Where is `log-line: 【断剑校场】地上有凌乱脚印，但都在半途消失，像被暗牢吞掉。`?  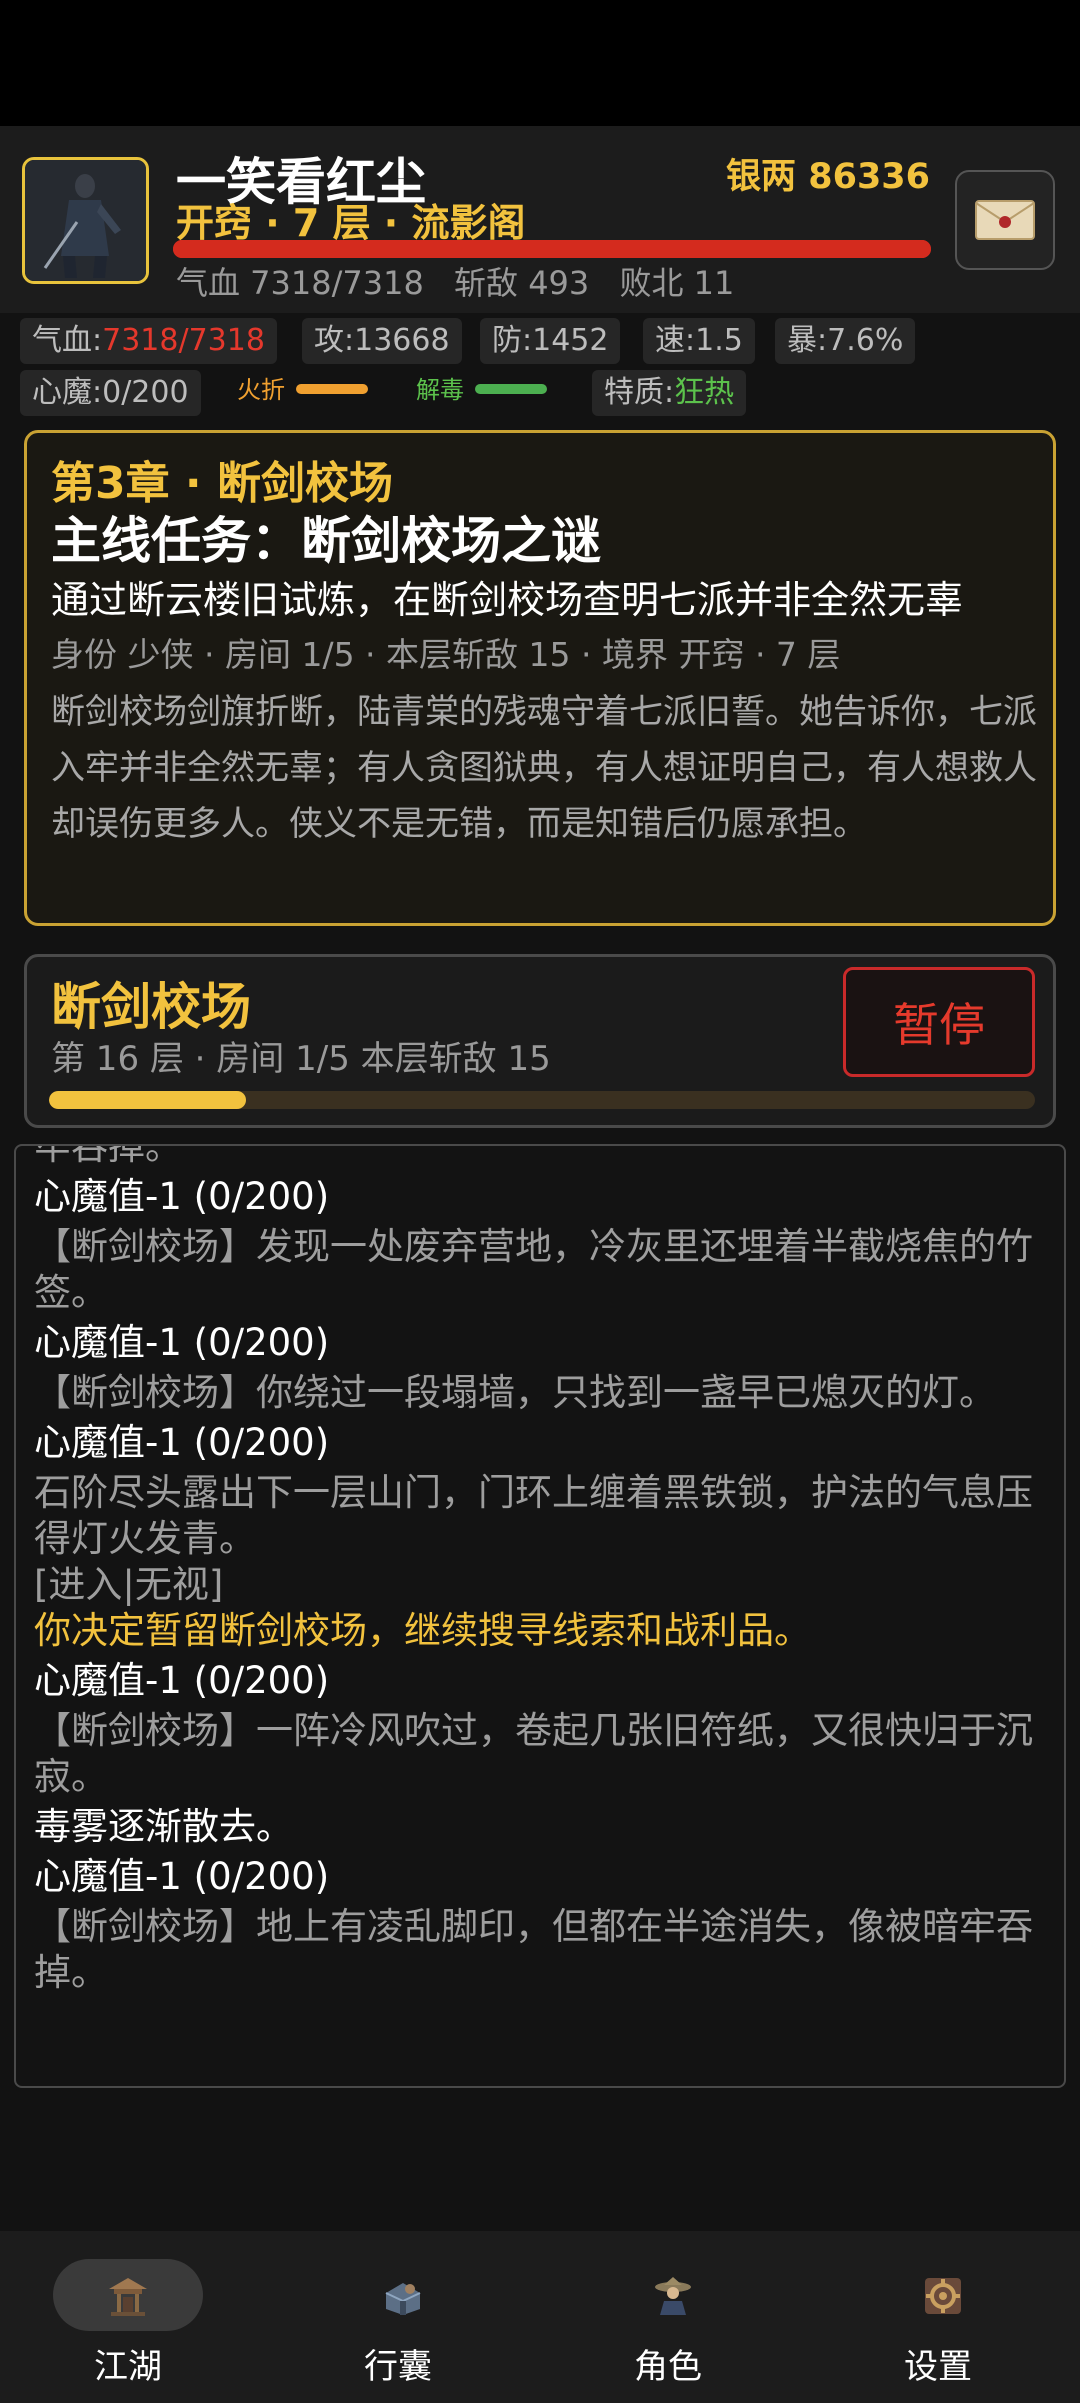 log-line: 【断剑校场】地上有凌乱脚印，但都在半途消失，像被暗牢吞掉。 is located at coordinates (533, 1949).